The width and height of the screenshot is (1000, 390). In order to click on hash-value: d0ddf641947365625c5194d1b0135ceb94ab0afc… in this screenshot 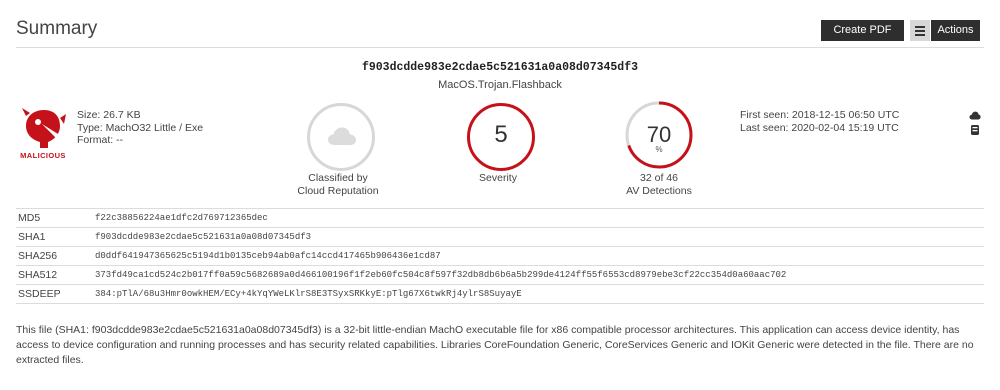, I will do `click(539, 256)`.